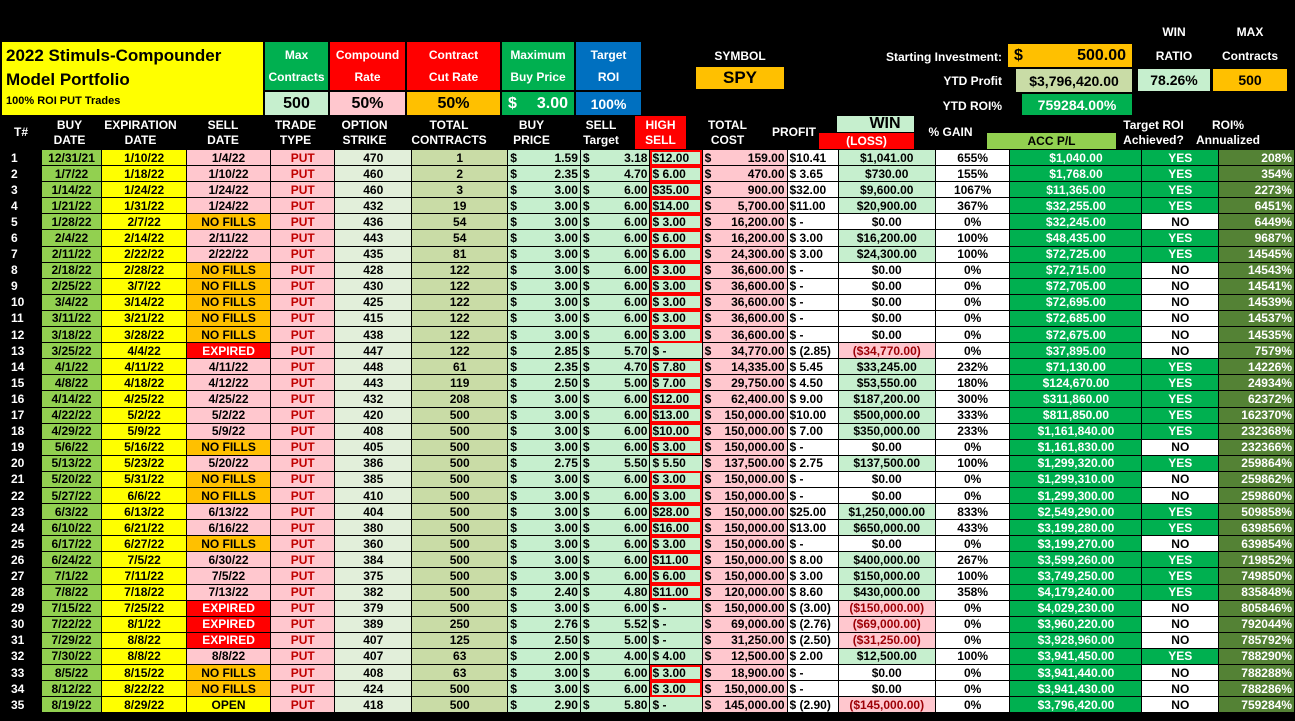 This screenshot has height=721, width=1295. Describe the element at coordinates (886, 705) in the screenshot. I see `cell-col-12: ($145,000.00)` at that location.